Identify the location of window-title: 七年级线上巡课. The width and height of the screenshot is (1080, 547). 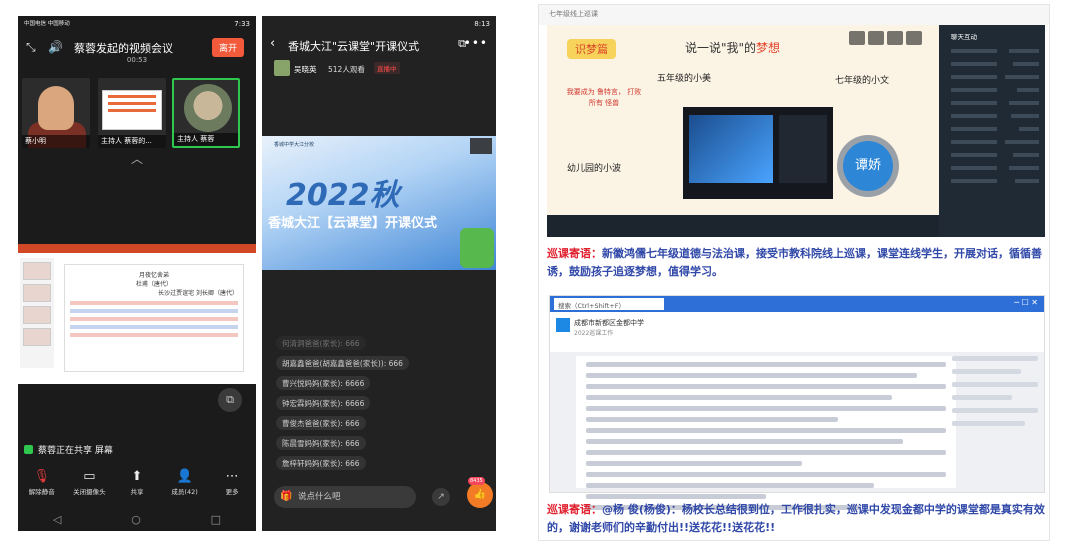
(794, 15).